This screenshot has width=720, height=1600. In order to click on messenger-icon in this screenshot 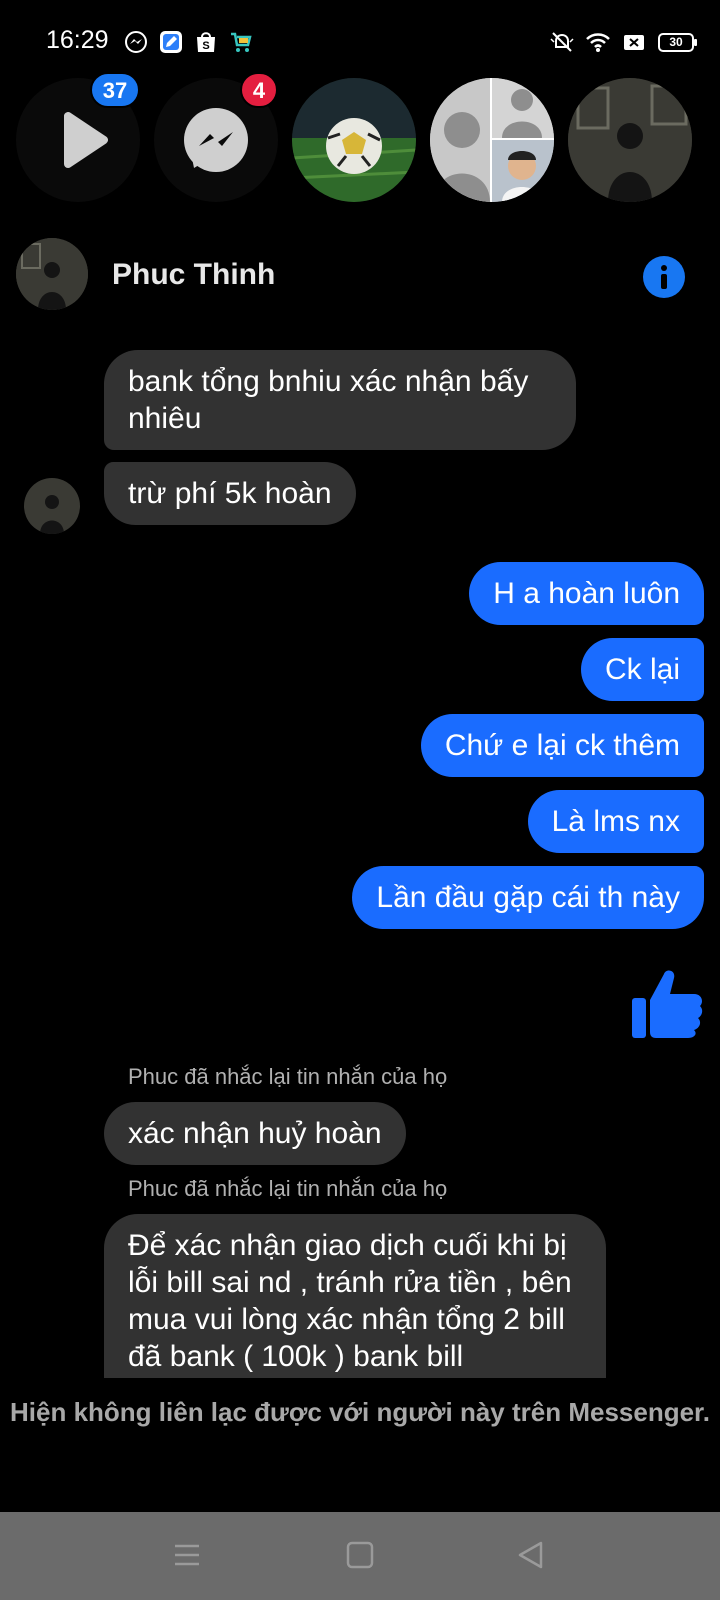, I will do `click(136, 42)`.